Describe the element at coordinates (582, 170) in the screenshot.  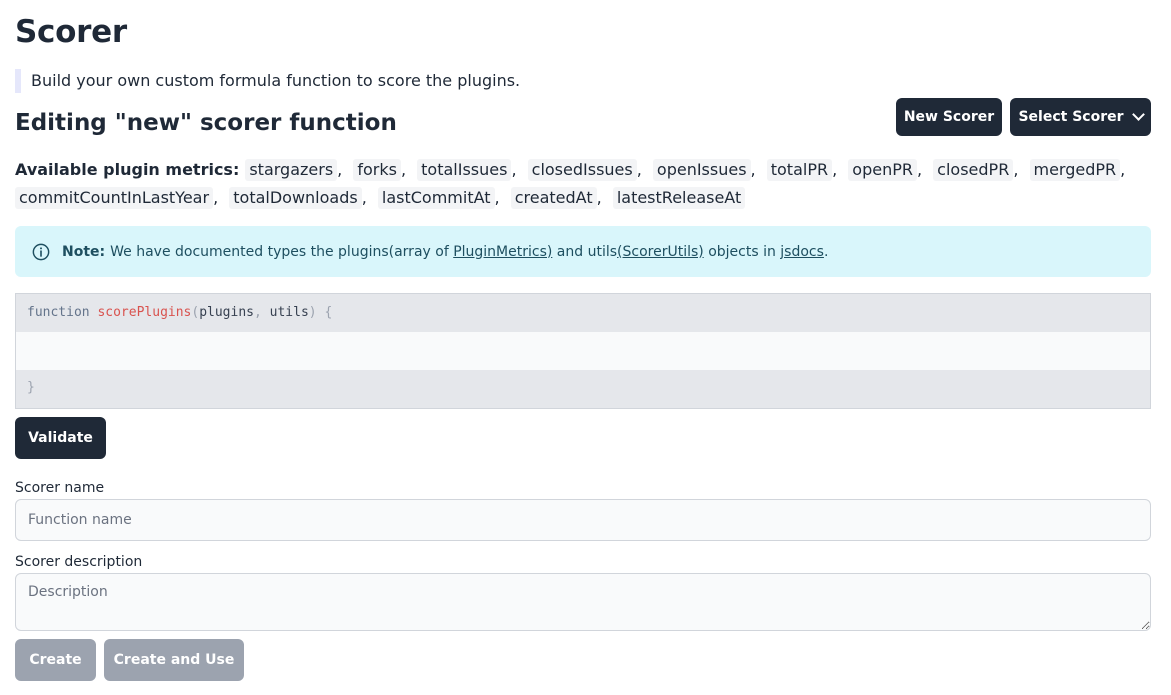
I see `metric-chip: closedIssues` at that location.